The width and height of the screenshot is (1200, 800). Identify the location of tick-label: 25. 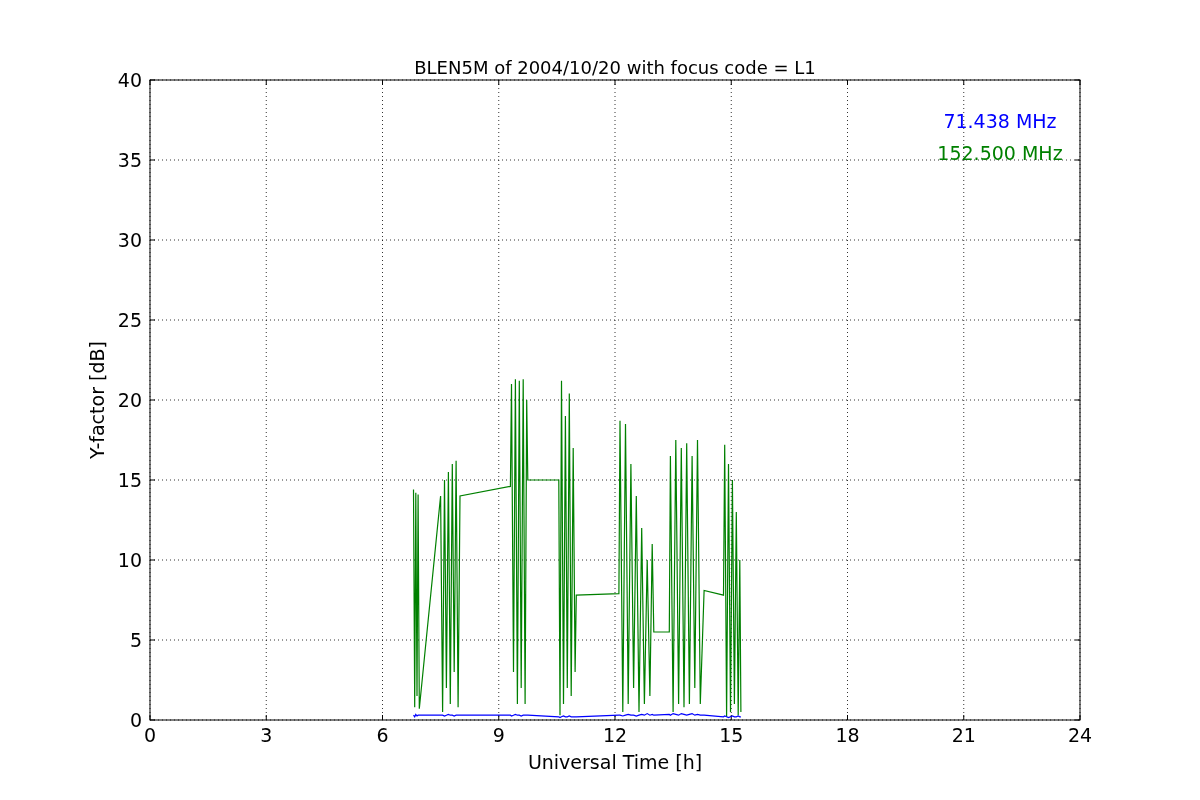
(129, 320).